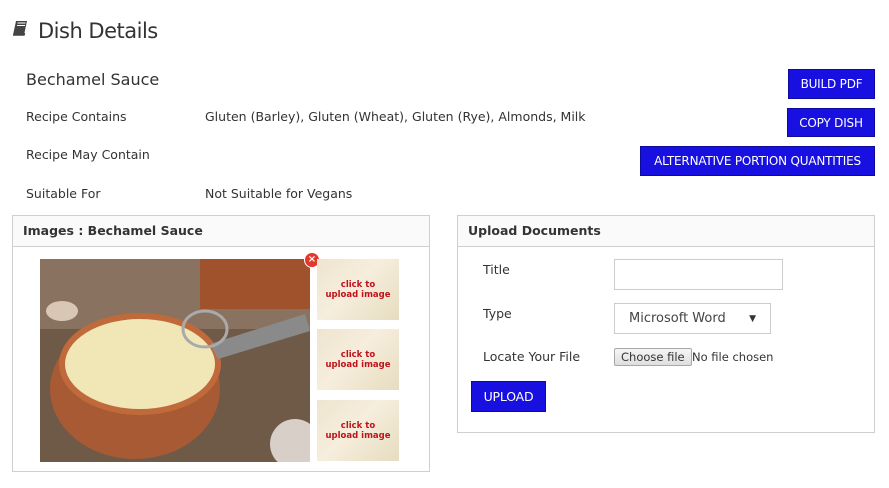 The height and width of the screenshot is (488, 889). I want to click on page-title-text: Dish Details, so click(98, 30).